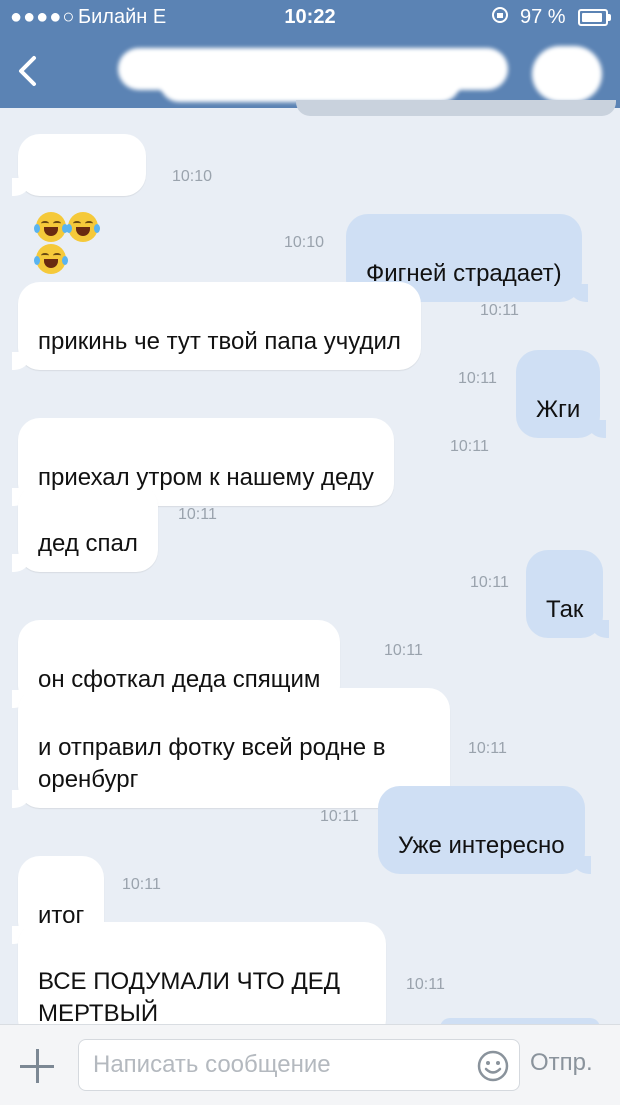 The height and width of the screenshot is (1105, 620). What do you see at coordinates (299, 1065) in the screenshot?
I see `message-input` at bounding box center [299, 1065].